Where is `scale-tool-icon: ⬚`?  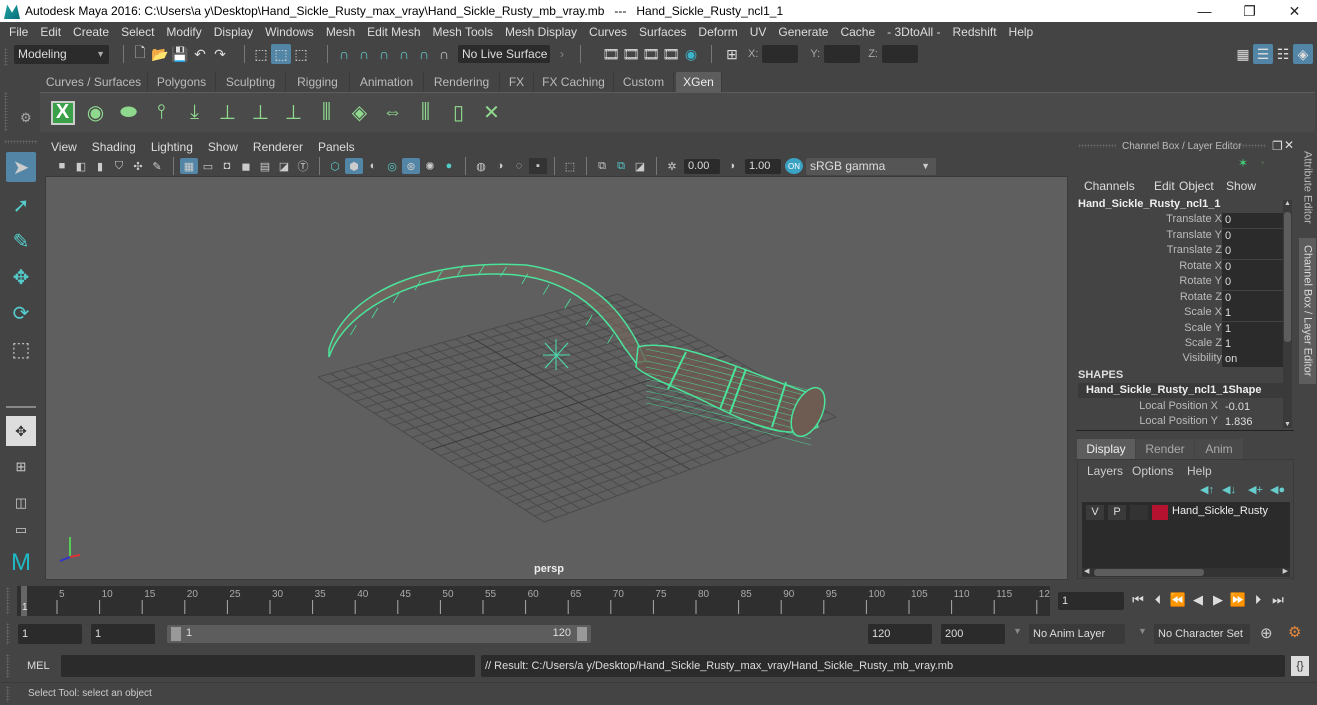 scale-tool-icon: ⬚ is located at coordinates (21, 349).